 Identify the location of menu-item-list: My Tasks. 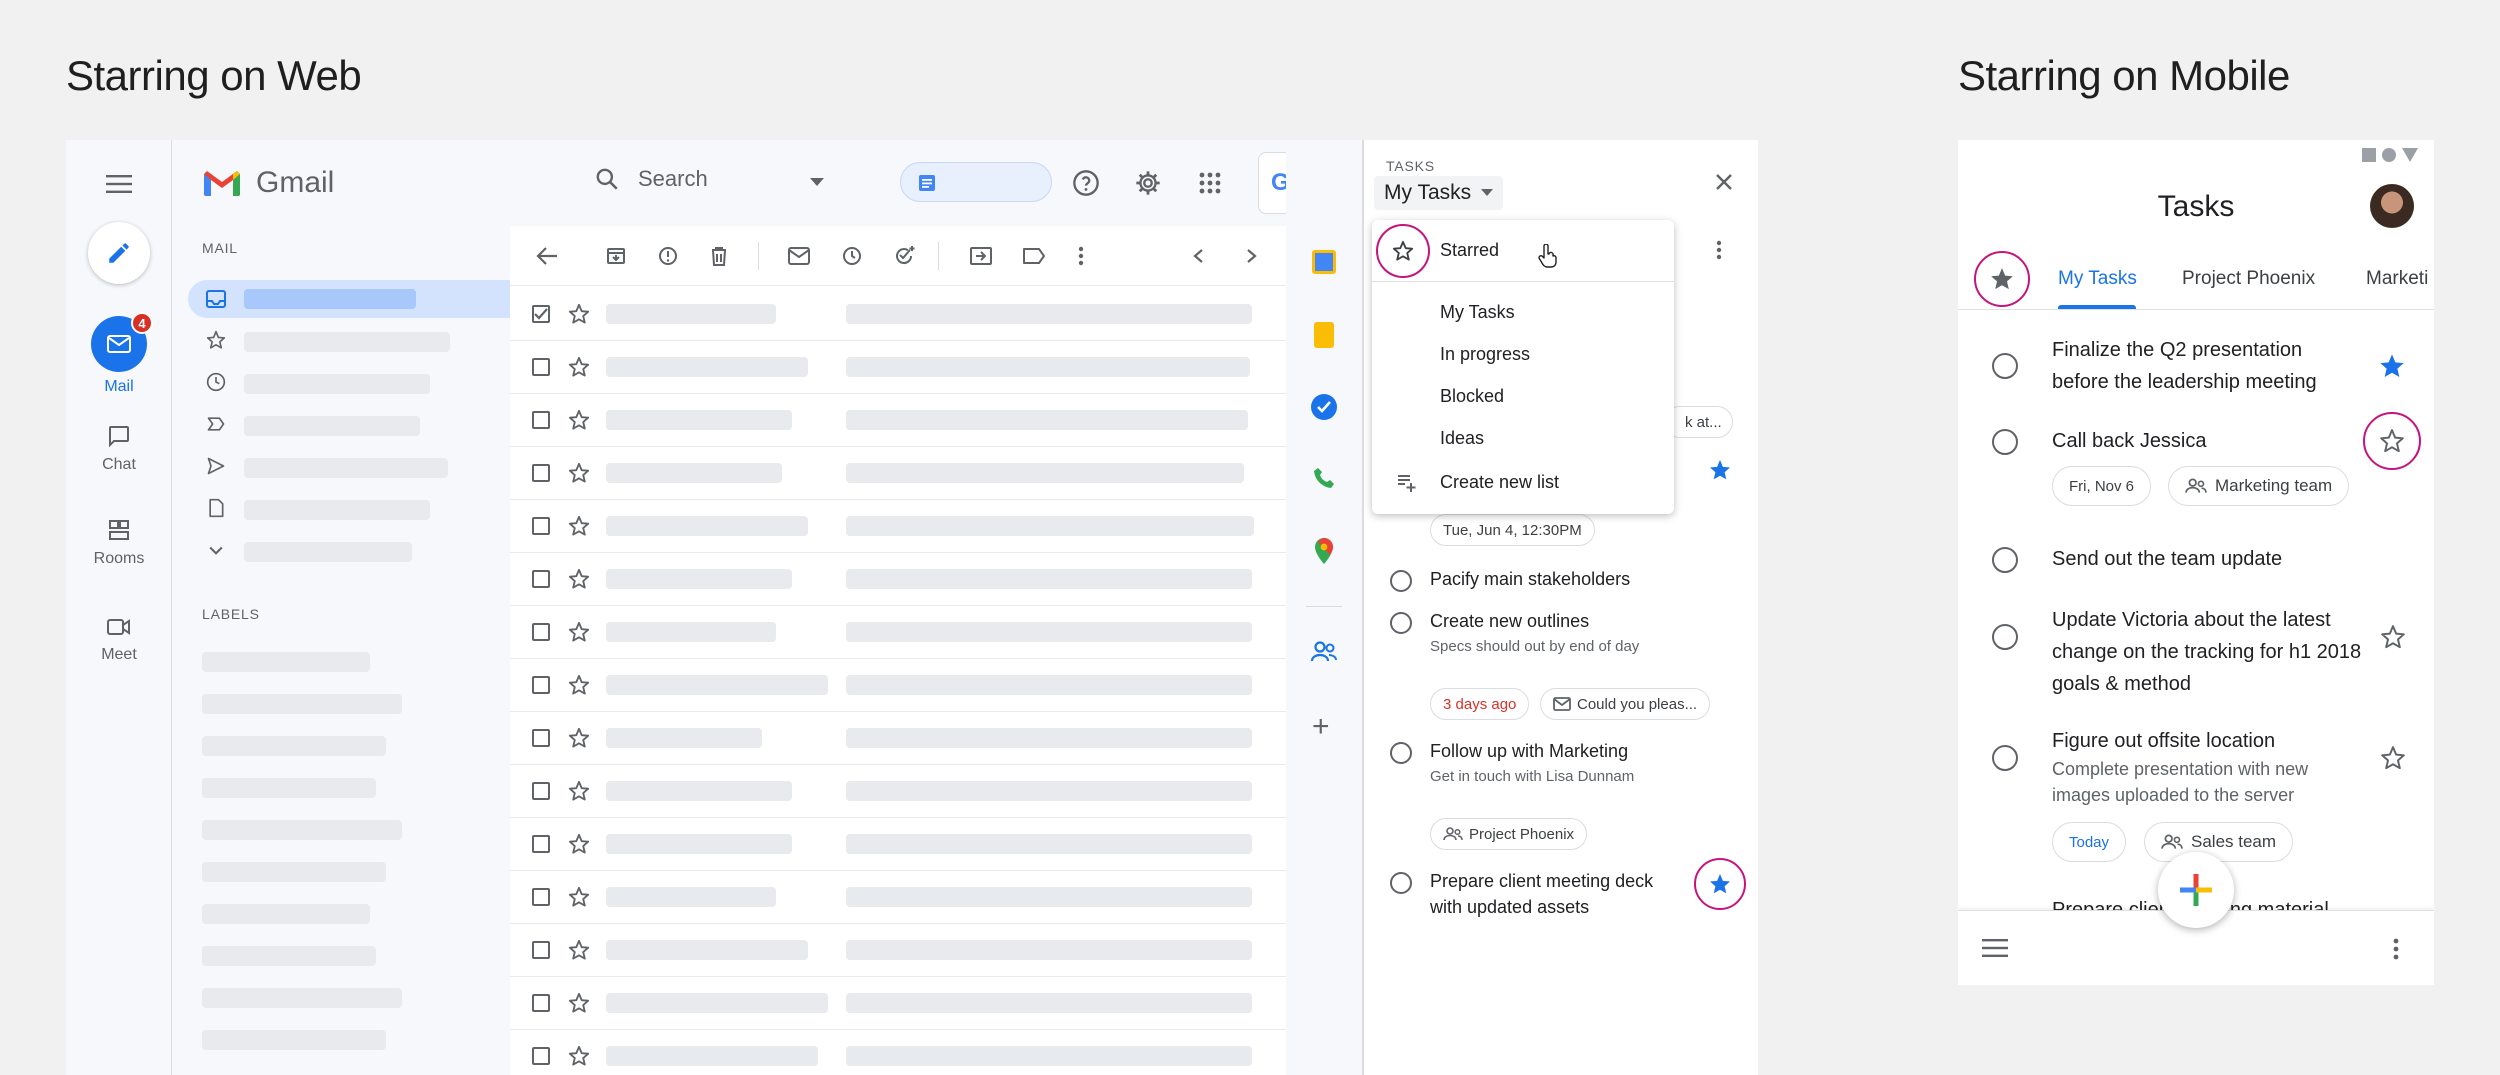
(1477, 312).